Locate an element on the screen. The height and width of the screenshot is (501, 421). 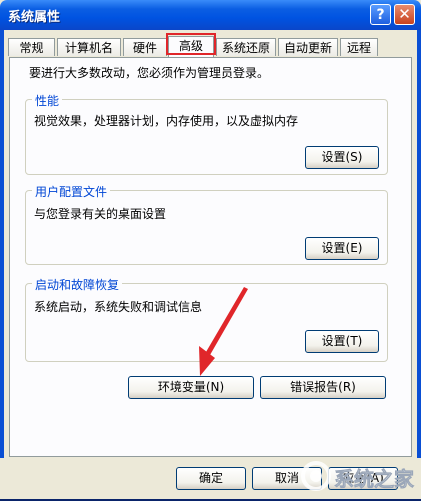
group-title-performance: 性能 is located at coordinates (47, 100).